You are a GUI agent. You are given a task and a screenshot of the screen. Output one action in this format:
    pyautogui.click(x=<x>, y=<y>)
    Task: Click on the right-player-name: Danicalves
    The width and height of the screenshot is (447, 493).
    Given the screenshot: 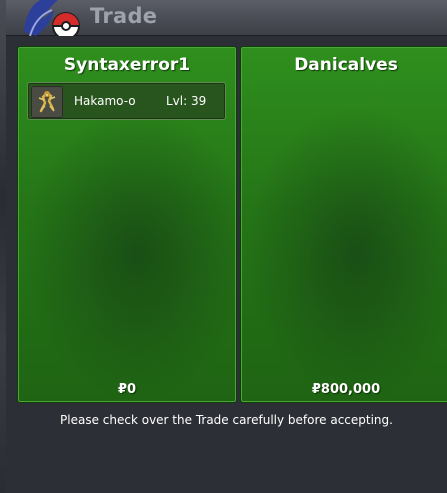 What is the action you would take?
    pyautogui.click(x=346, y=65)
    